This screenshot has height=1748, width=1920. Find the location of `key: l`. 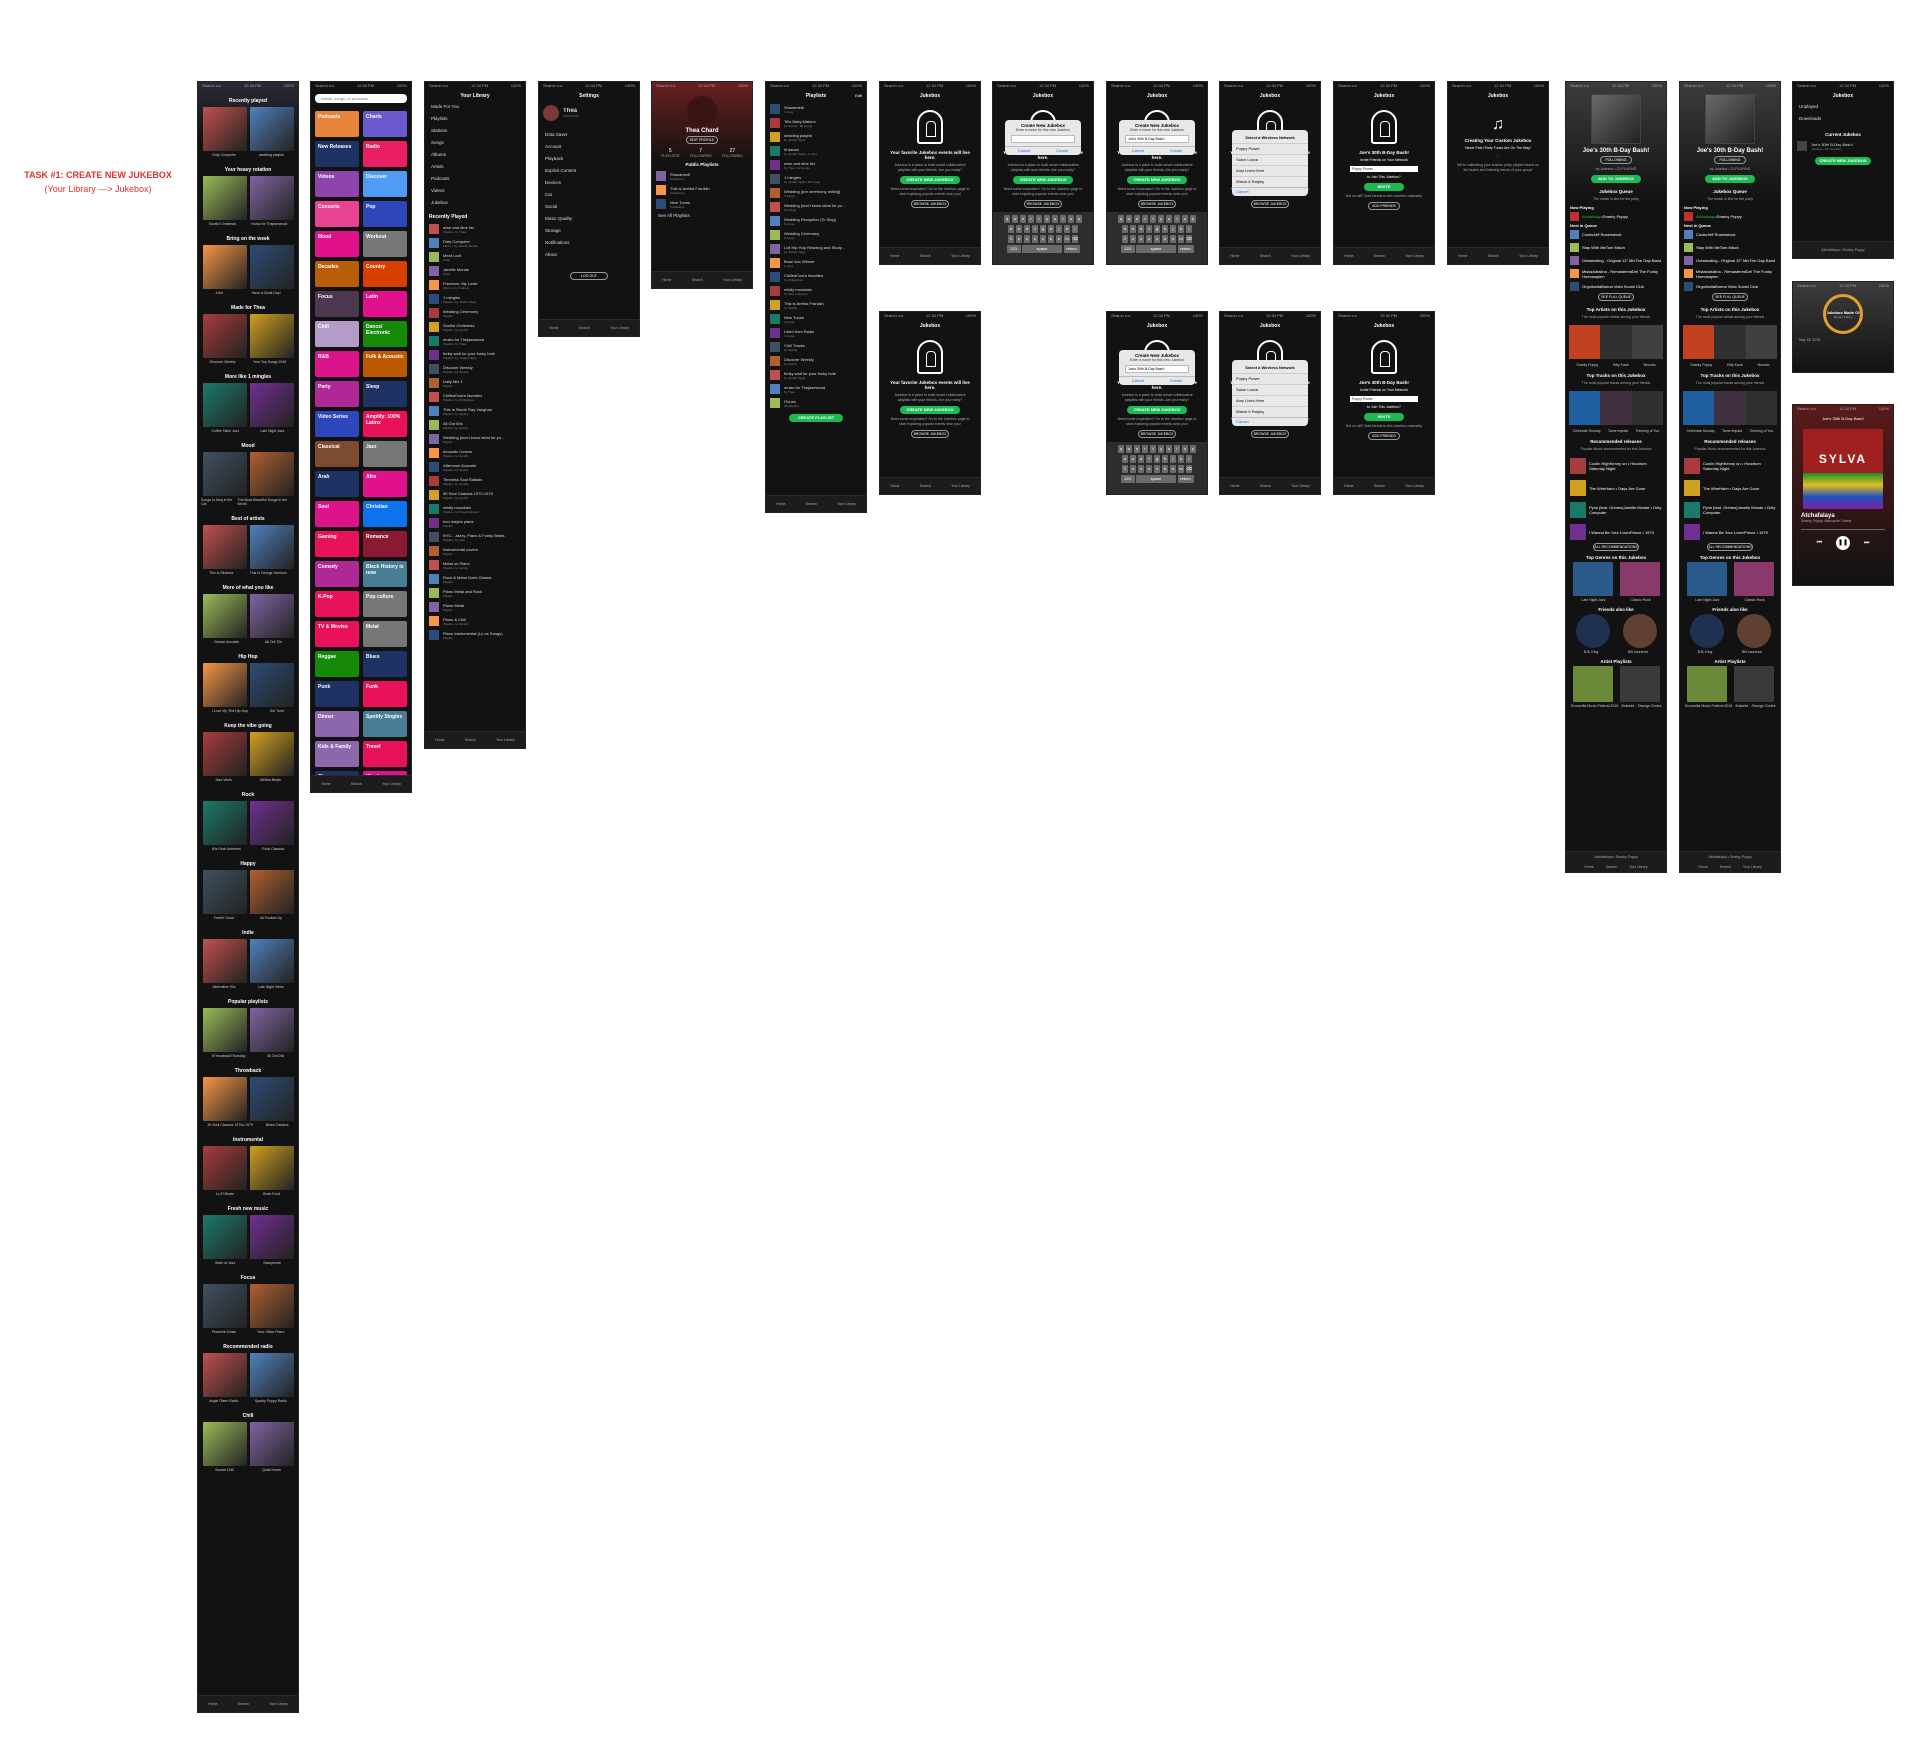

key: l is located at coordinates (1075, 229).